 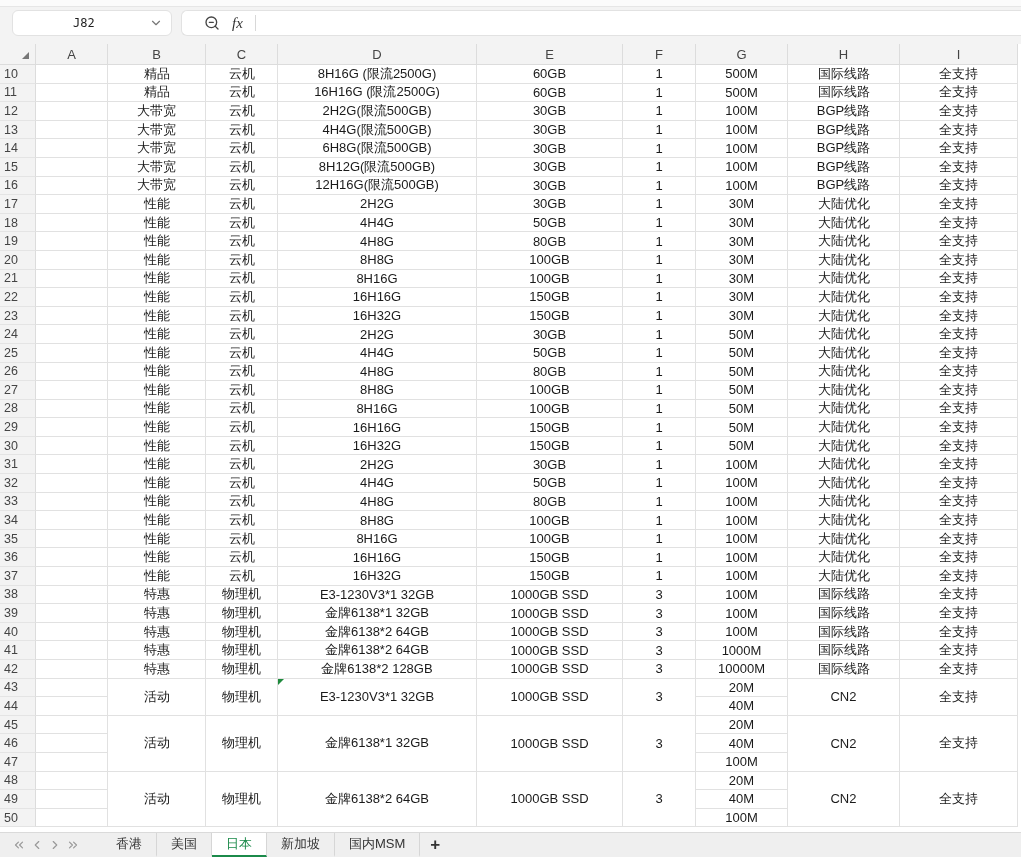 I want to click on row-number: 14, so click(x=18, y=148).